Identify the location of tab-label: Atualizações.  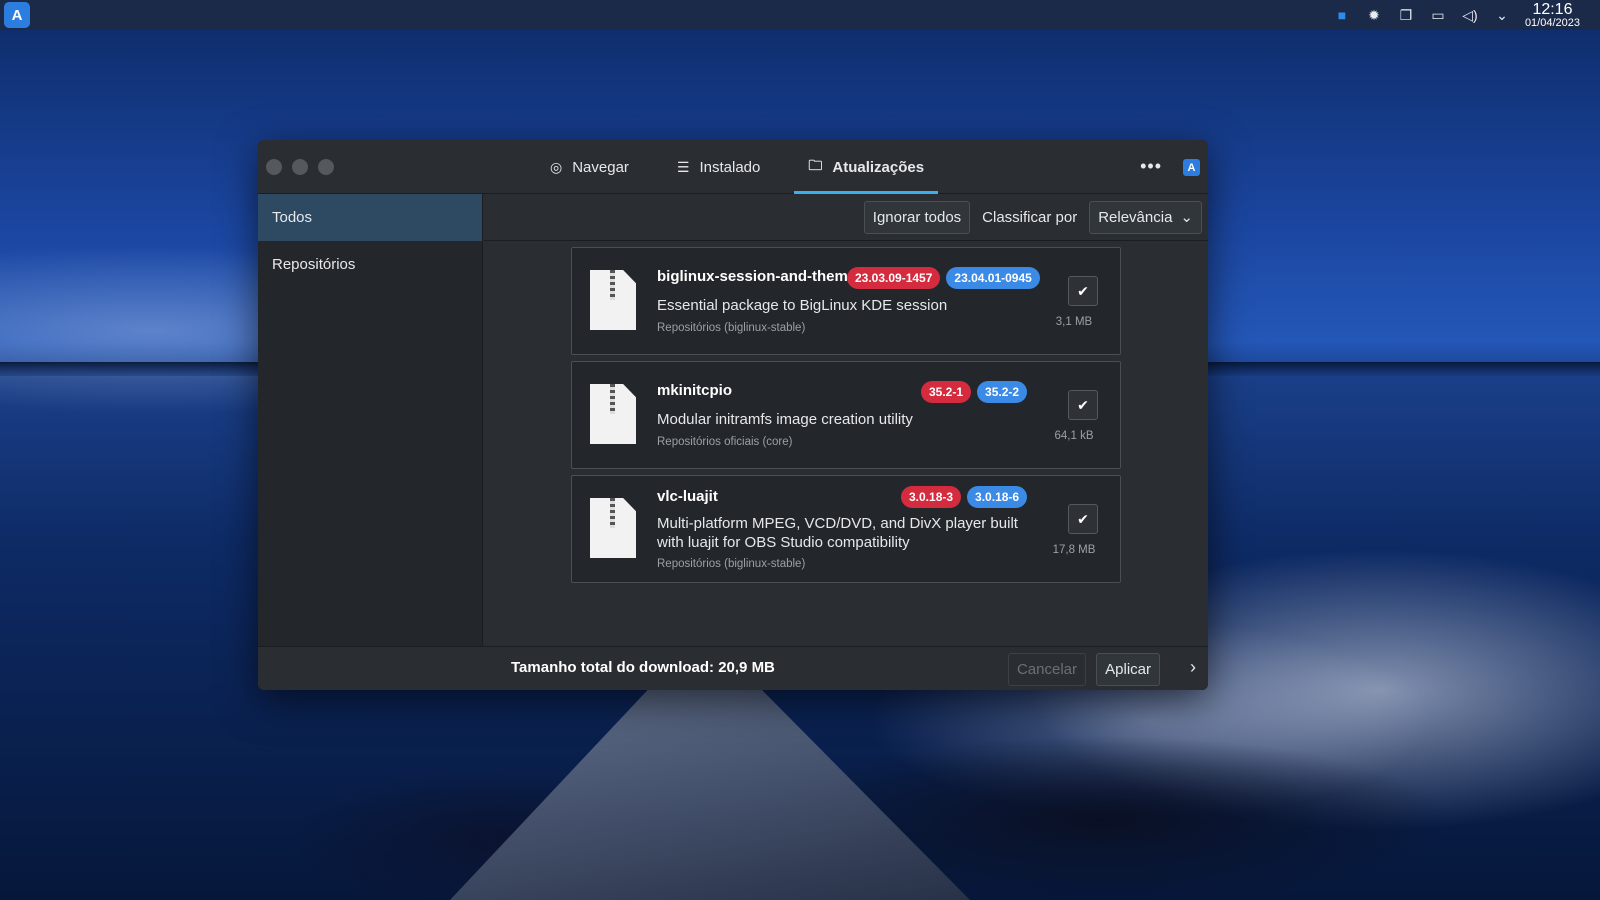
(878, 167).